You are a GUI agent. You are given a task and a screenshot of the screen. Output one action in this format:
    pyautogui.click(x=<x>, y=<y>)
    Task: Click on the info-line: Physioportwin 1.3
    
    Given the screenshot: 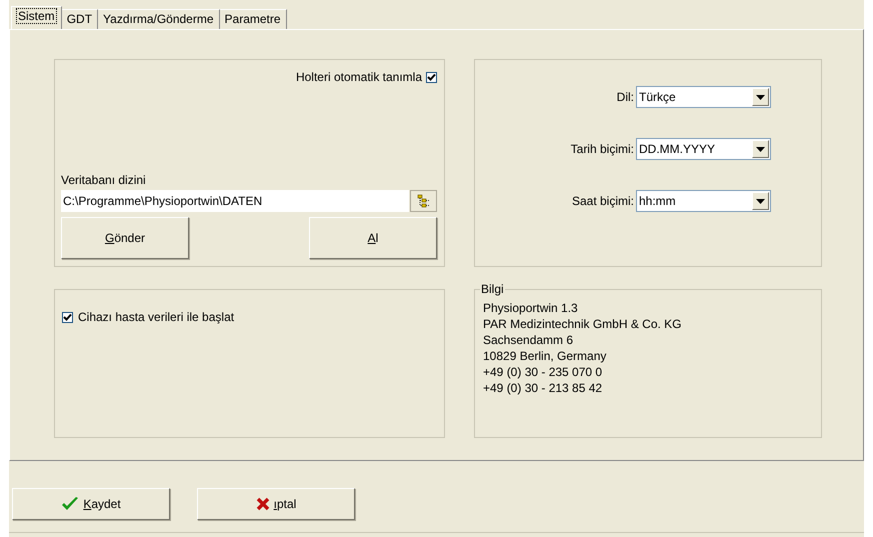 What is the action you would take?
    pyautogui.click(x=531, y=308)
    